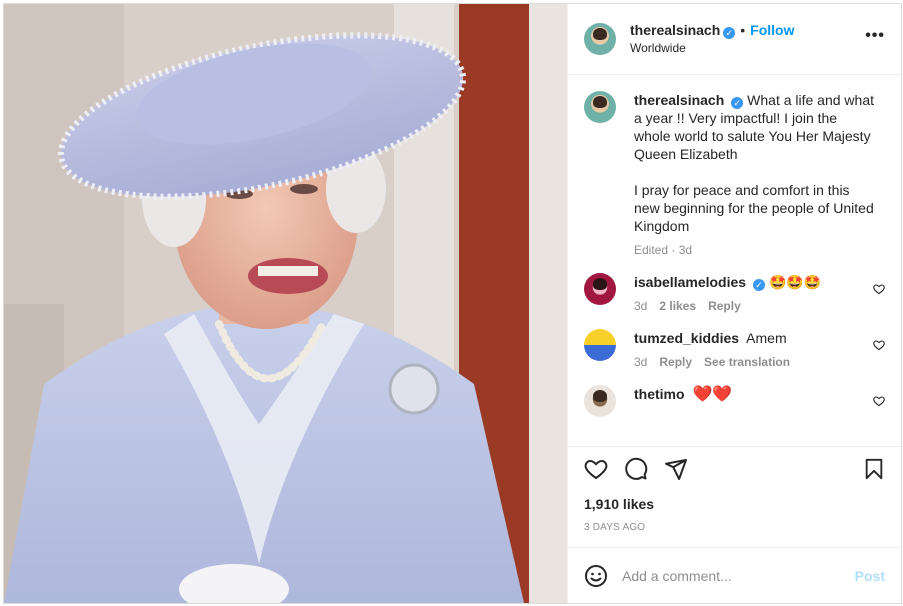 This screenshot has width=903, height=606. I want to click on comment-row: isabellamelodies ✓ 🤩🤩🤩 3d 2 likes Reply, so click(734, 293).